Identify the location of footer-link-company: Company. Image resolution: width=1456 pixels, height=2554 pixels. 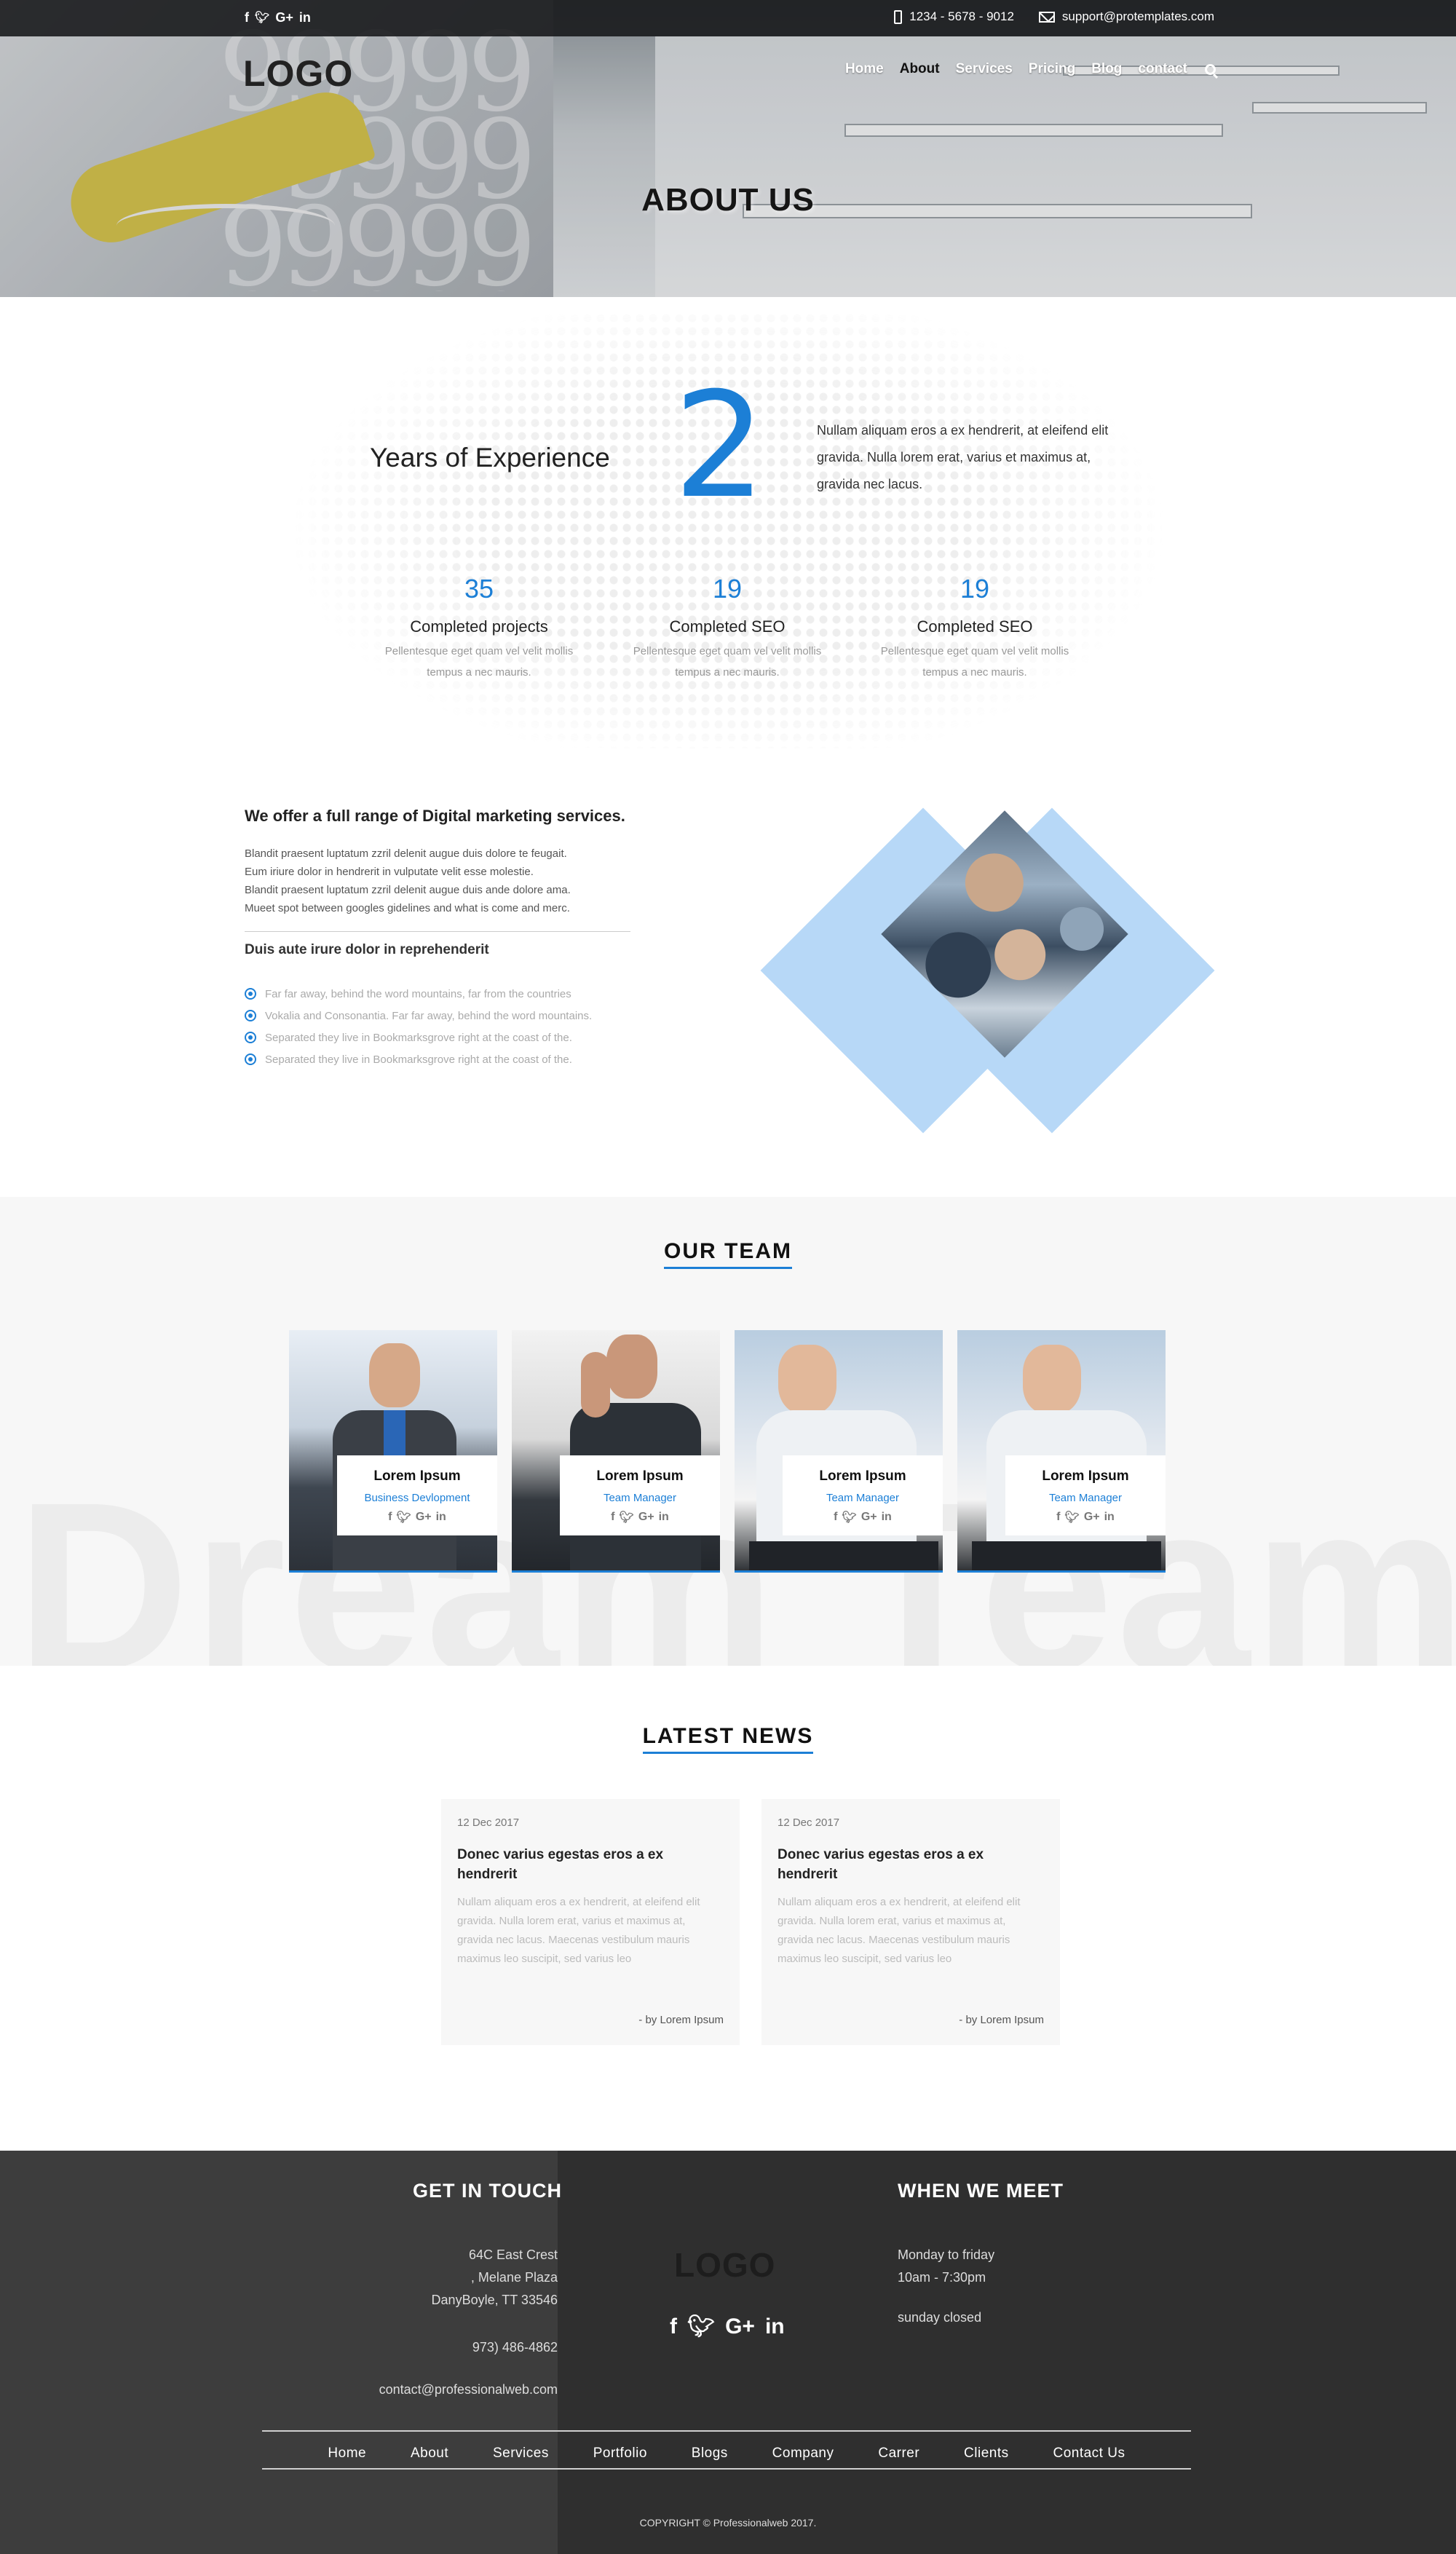
(803, 2454).